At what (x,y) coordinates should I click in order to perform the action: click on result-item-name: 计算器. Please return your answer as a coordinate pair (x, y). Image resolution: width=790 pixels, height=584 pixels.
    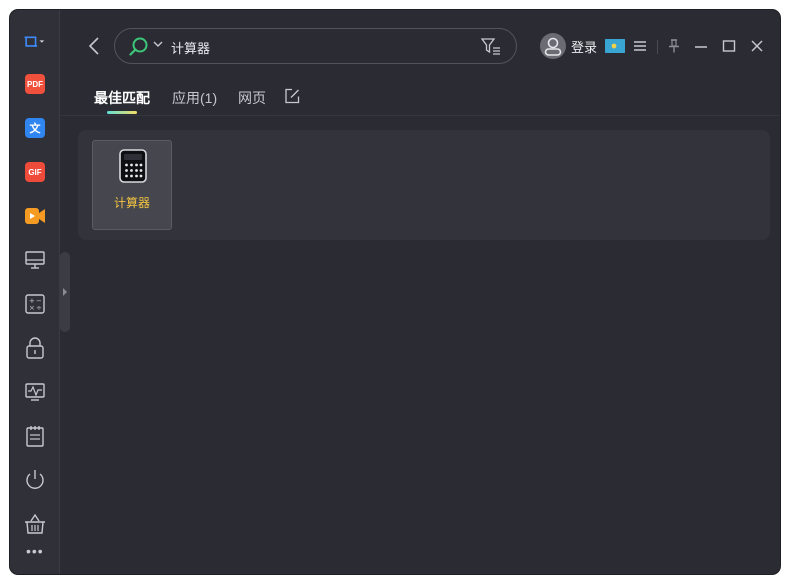
    Looking at the image, I should click on (131, 203).